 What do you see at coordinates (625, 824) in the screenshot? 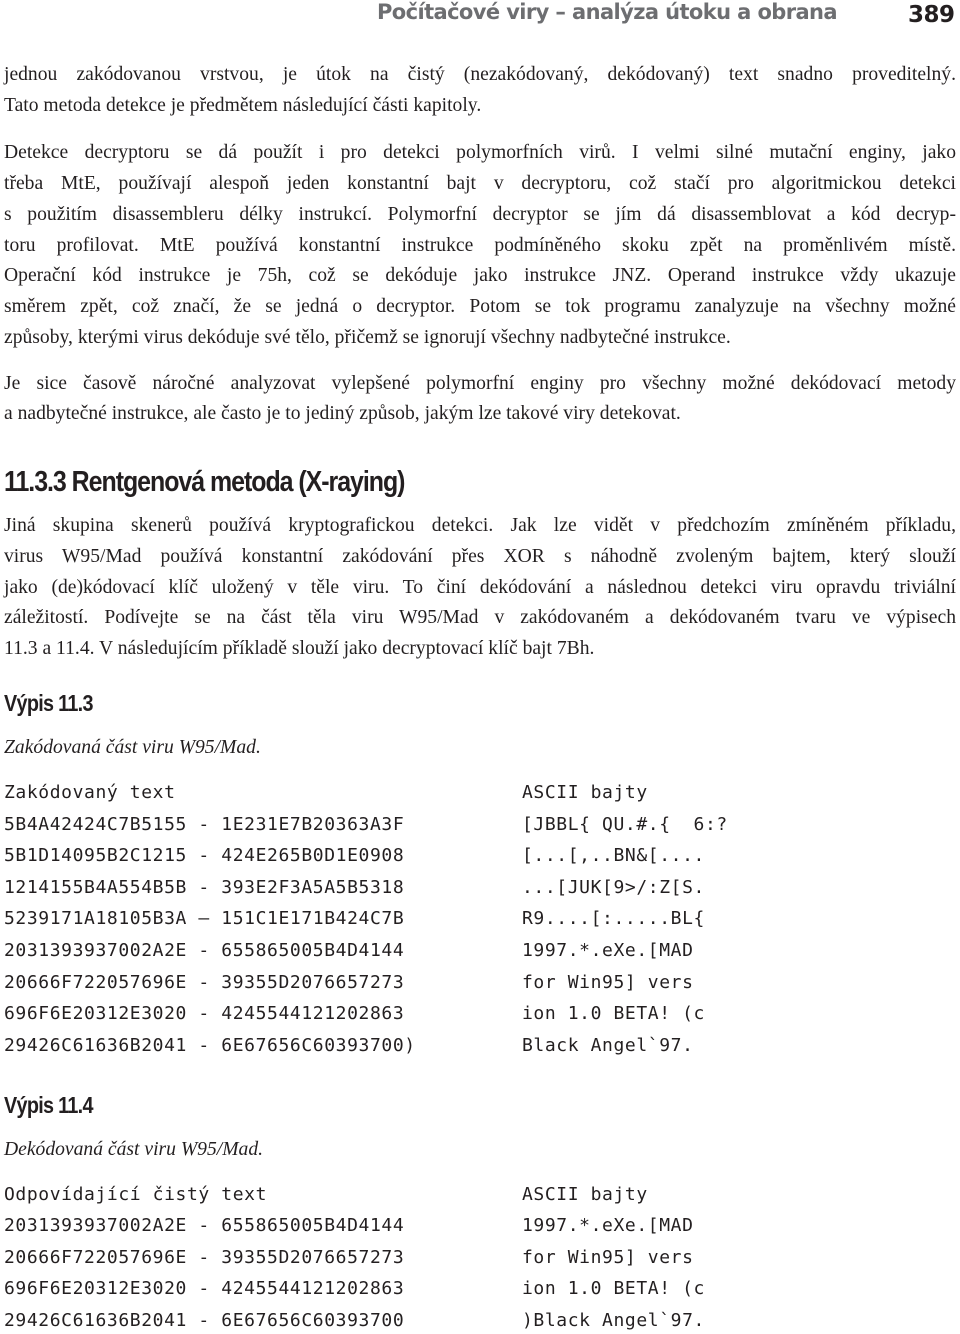
I see `ascii-row: [JBBL{ QU.#.{ 6:?` at bounding box center [625, 824].